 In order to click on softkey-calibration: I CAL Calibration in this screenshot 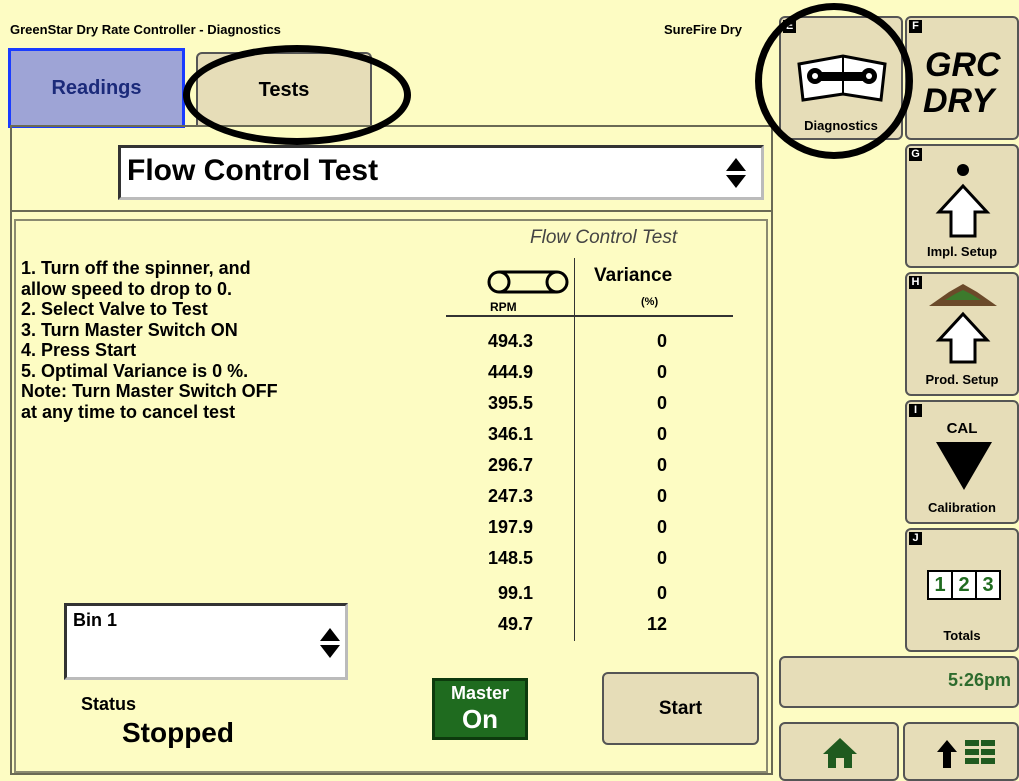, I will do `click(962, 462)`.